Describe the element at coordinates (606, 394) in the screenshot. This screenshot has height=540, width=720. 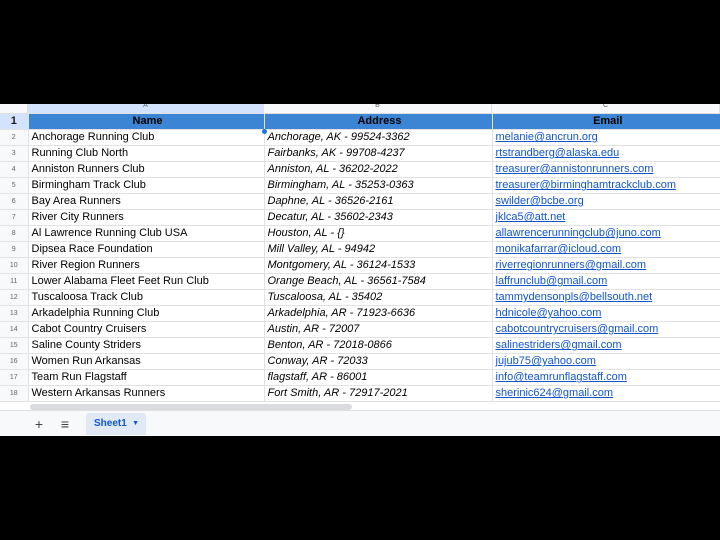
I see `email-cell: sherinic624@gmail.com` at that location.